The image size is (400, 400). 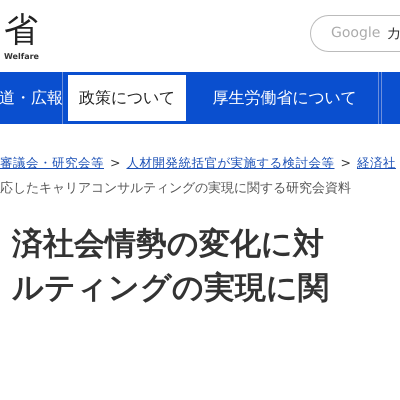 What do you see at coordinates (168, 244) in the screenshot?
I see `page-heading: 済社会情勢の変化に対` at bounding box center [168, 244].